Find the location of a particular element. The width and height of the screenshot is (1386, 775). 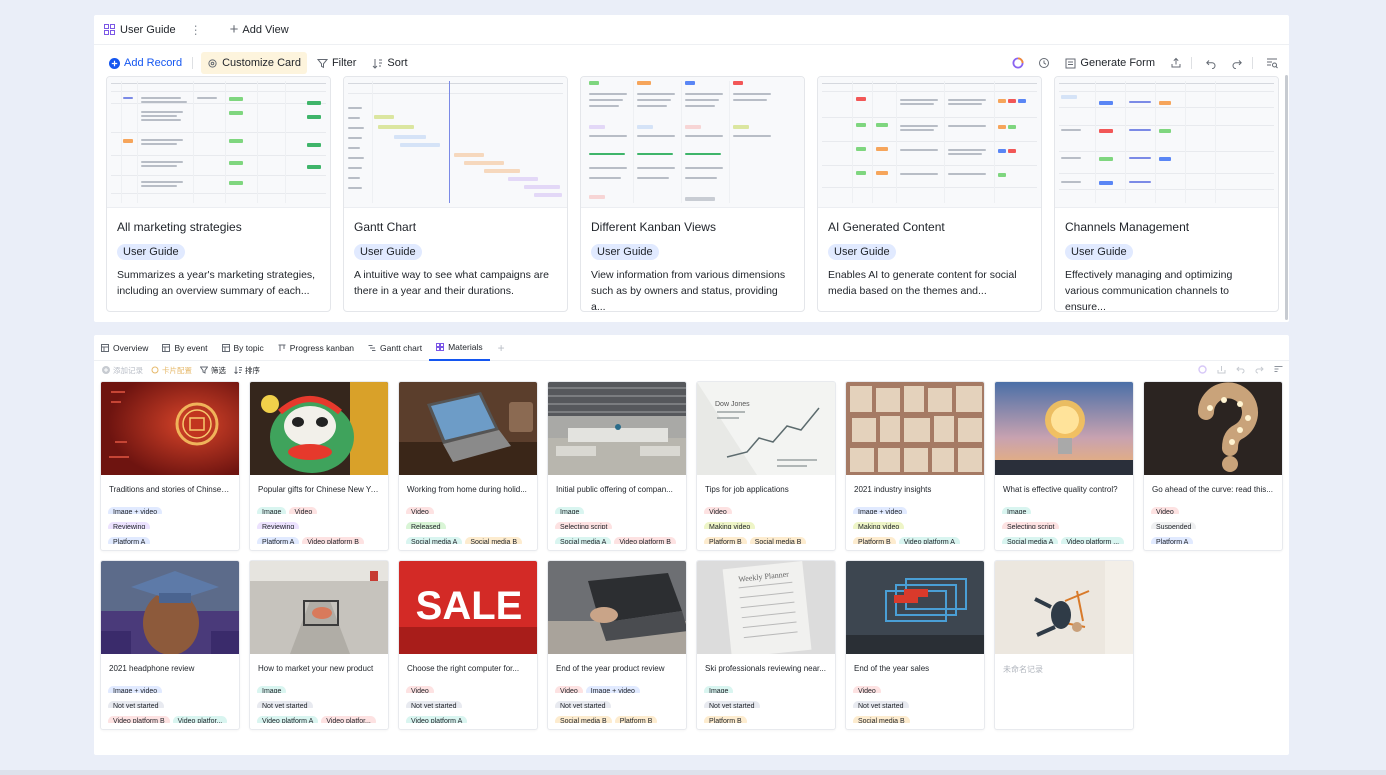

filter-icon is located at coordinates (204, 370).